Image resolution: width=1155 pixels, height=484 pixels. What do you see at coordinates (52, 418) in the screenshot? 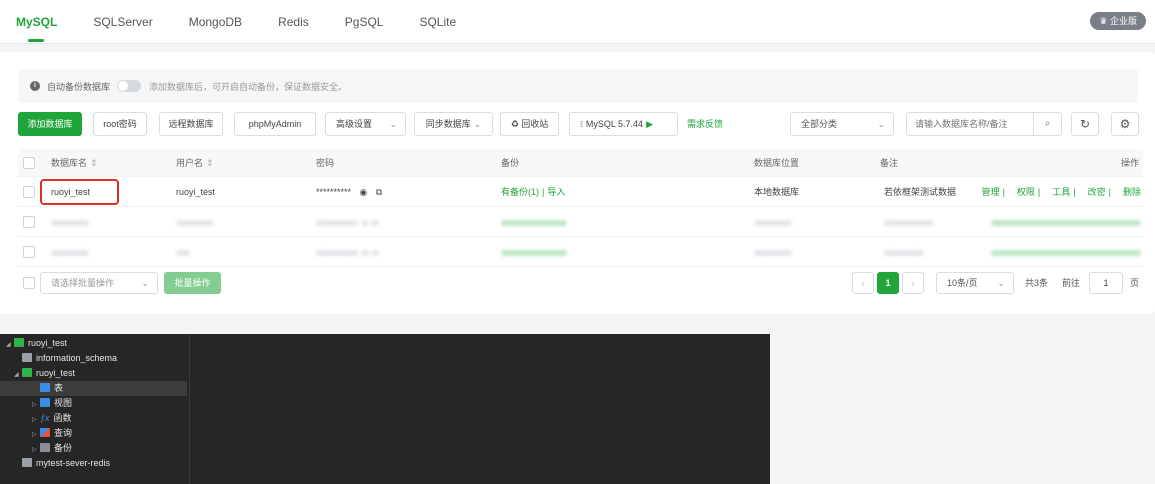
I see `tree-item-functions: ▷ ƒx 函数` at bounding box center [52, 418].